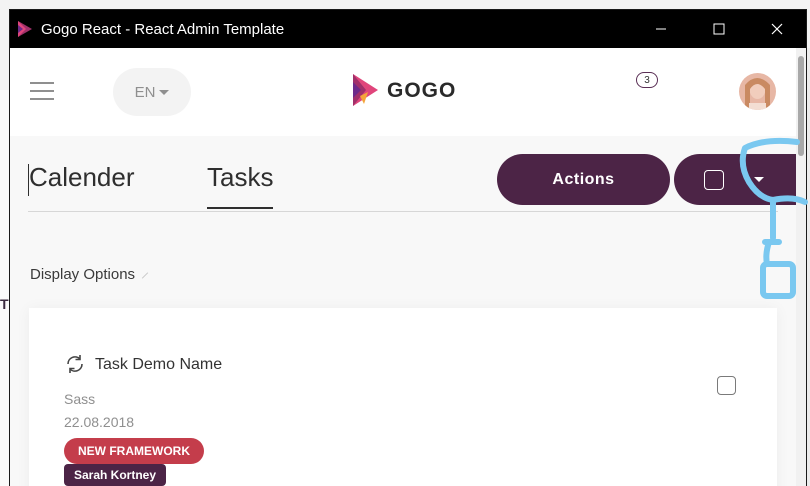 This screenshot has height=486, width=810. What do you see at coordinates (726, 385) in the screenshot?
I see `task-checkbox` at bounding box center [726, 385].